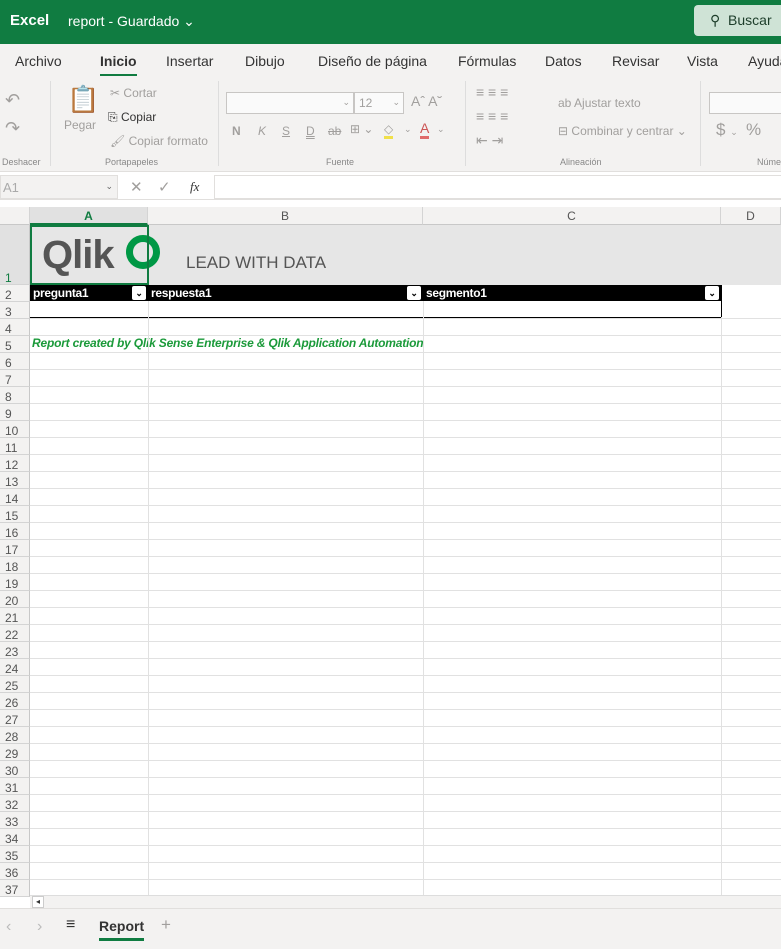 The image size is (781, 949). I want to click on search-box: ⚲ Buscar, so click(737, 20).